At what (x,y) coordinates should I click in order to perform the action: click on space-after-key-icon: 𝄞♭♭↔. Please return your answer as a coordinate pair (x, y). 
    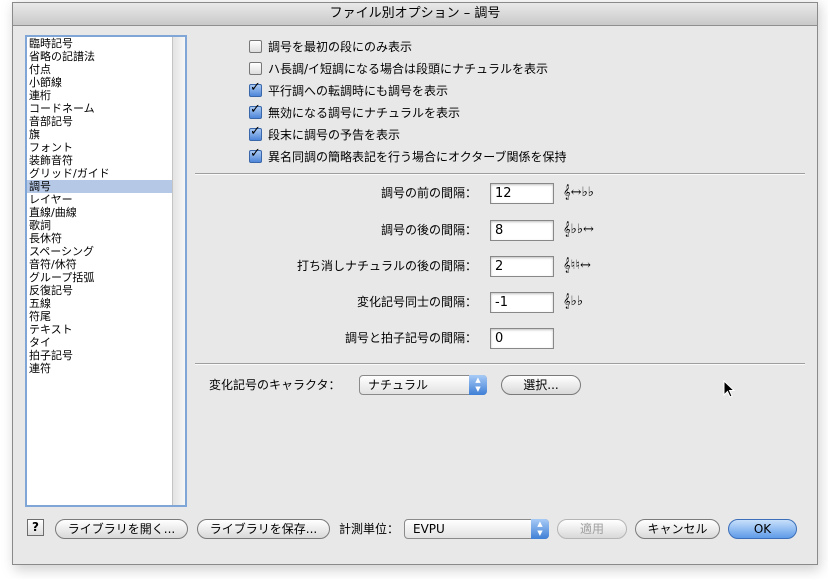
    Looking at the image, I should click on (578, 229).